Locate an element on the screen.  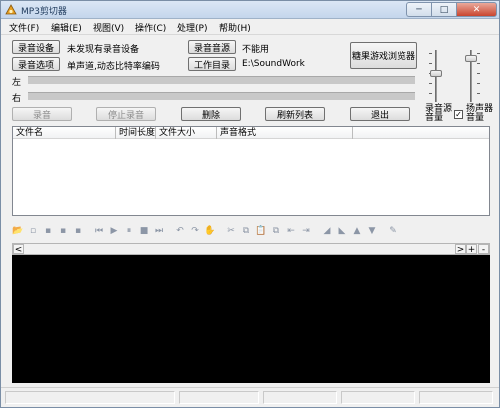
undo-icon: ↶ is located at coordinates (180, 231).